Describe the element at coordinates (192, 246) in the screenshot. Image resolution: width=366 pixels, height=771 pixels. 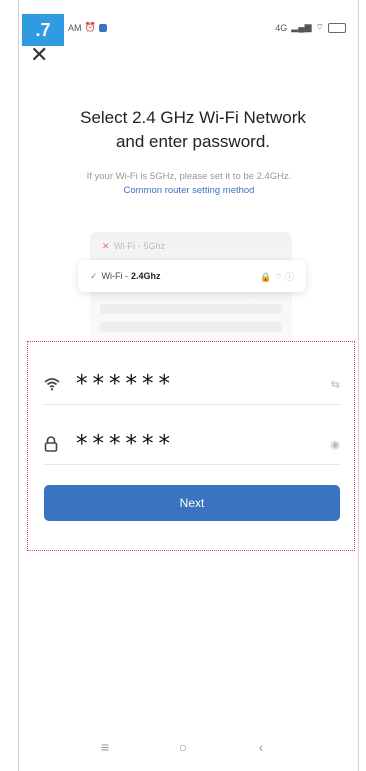
I see `network-row-5ghz: ✕ Wi-Fi - 5Ghz` at that location.